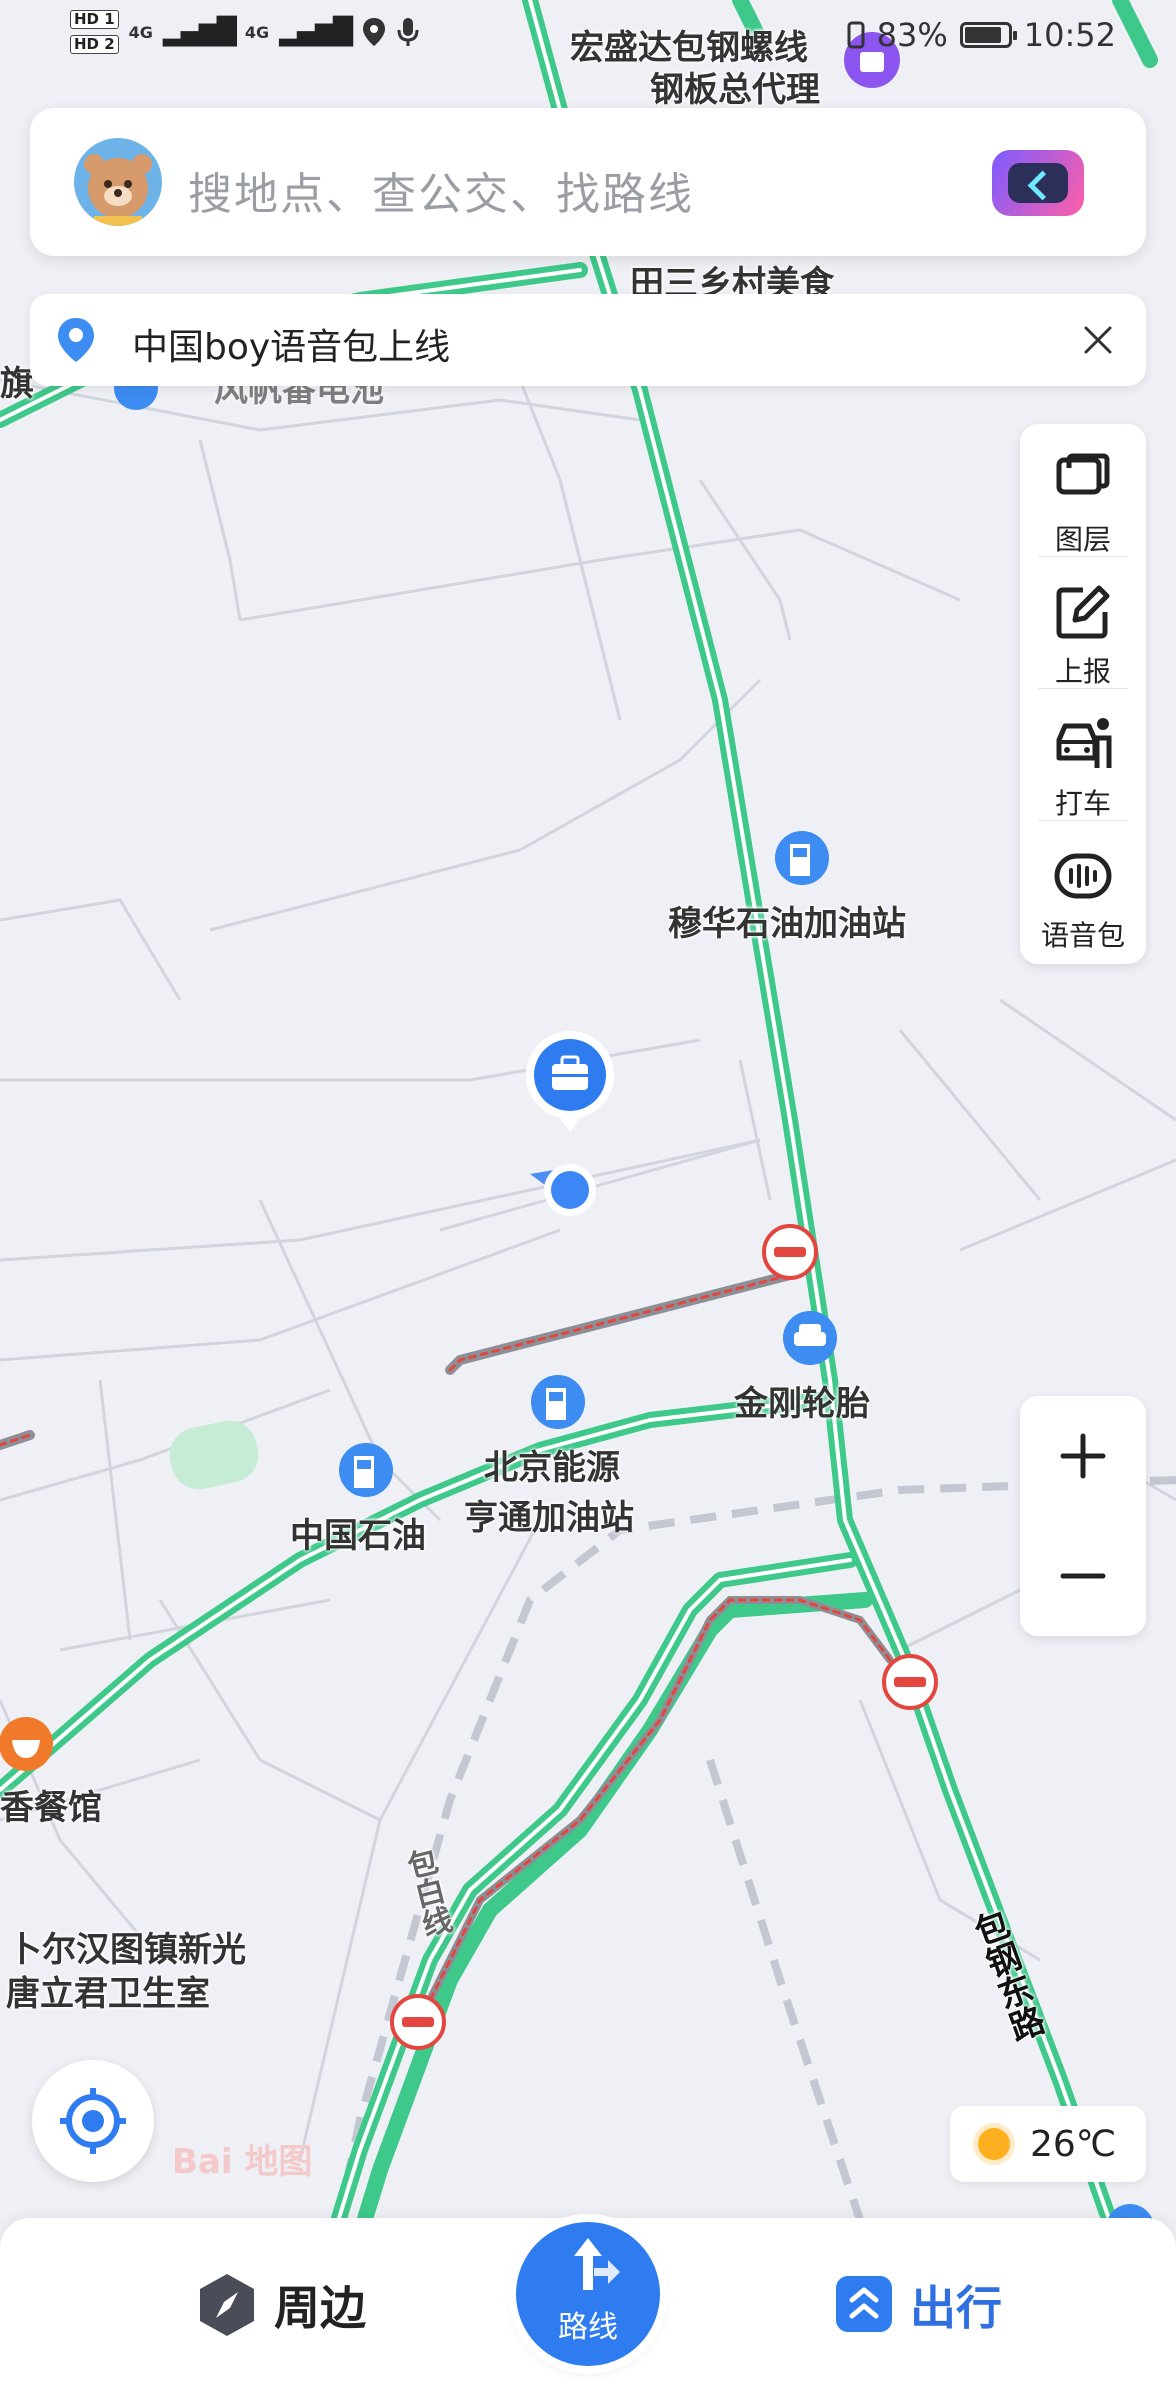  I want to click on report-icon, so click(1083, 612).